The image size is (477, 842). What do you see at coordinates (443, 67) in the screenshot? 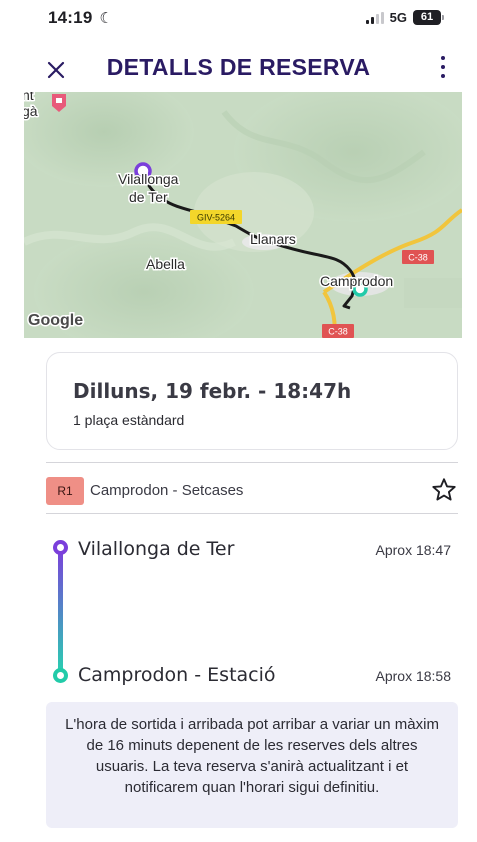
I see `more-options-button` at bounding box center [443, 67].